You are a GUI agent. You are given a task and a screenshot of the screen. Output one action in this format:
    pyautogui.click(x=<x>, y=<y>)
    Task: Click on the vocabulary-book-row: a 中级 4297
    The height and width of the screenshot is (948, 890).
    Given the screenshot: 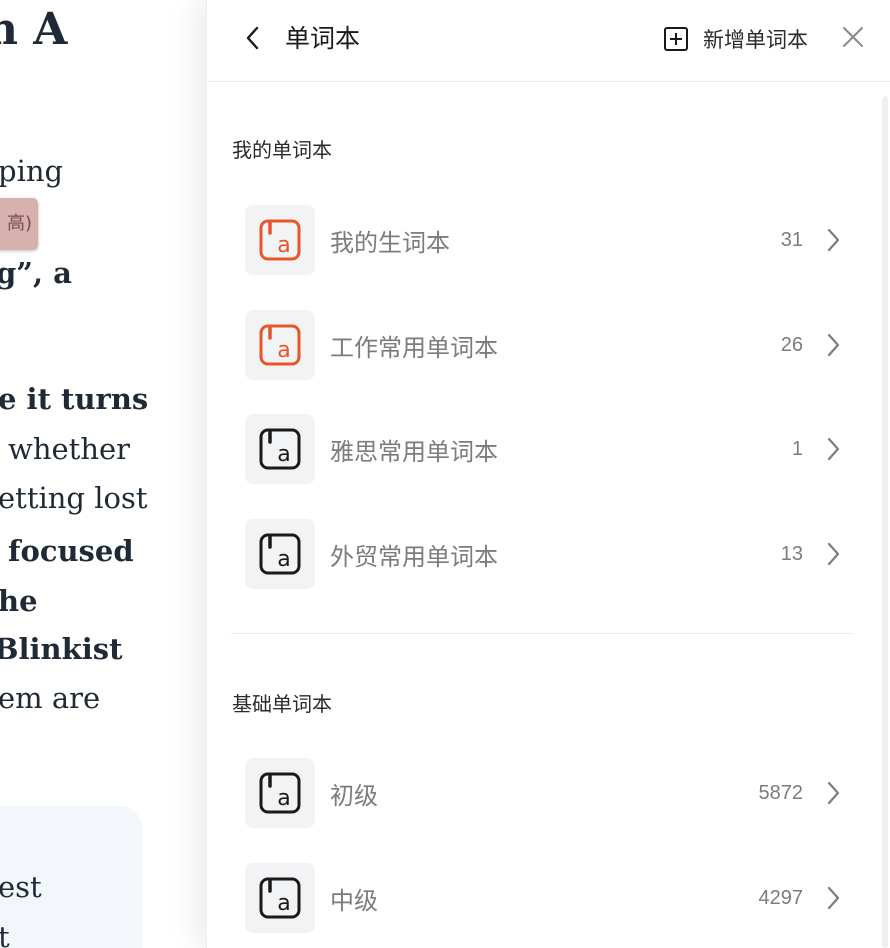 What is the action you would take?
    pyautogui.click(x=545, y=898)
    